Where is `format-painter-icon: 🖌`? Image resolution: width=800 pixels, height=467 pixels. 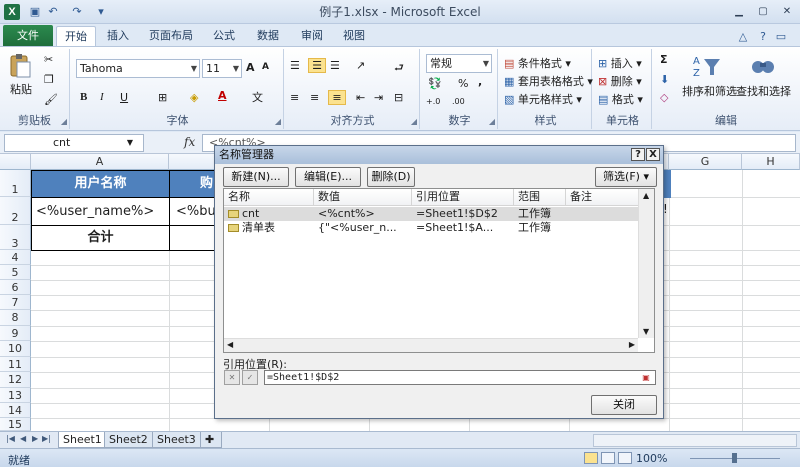 format-painter-icon: 🖌 is located at coordinates (51, 99).